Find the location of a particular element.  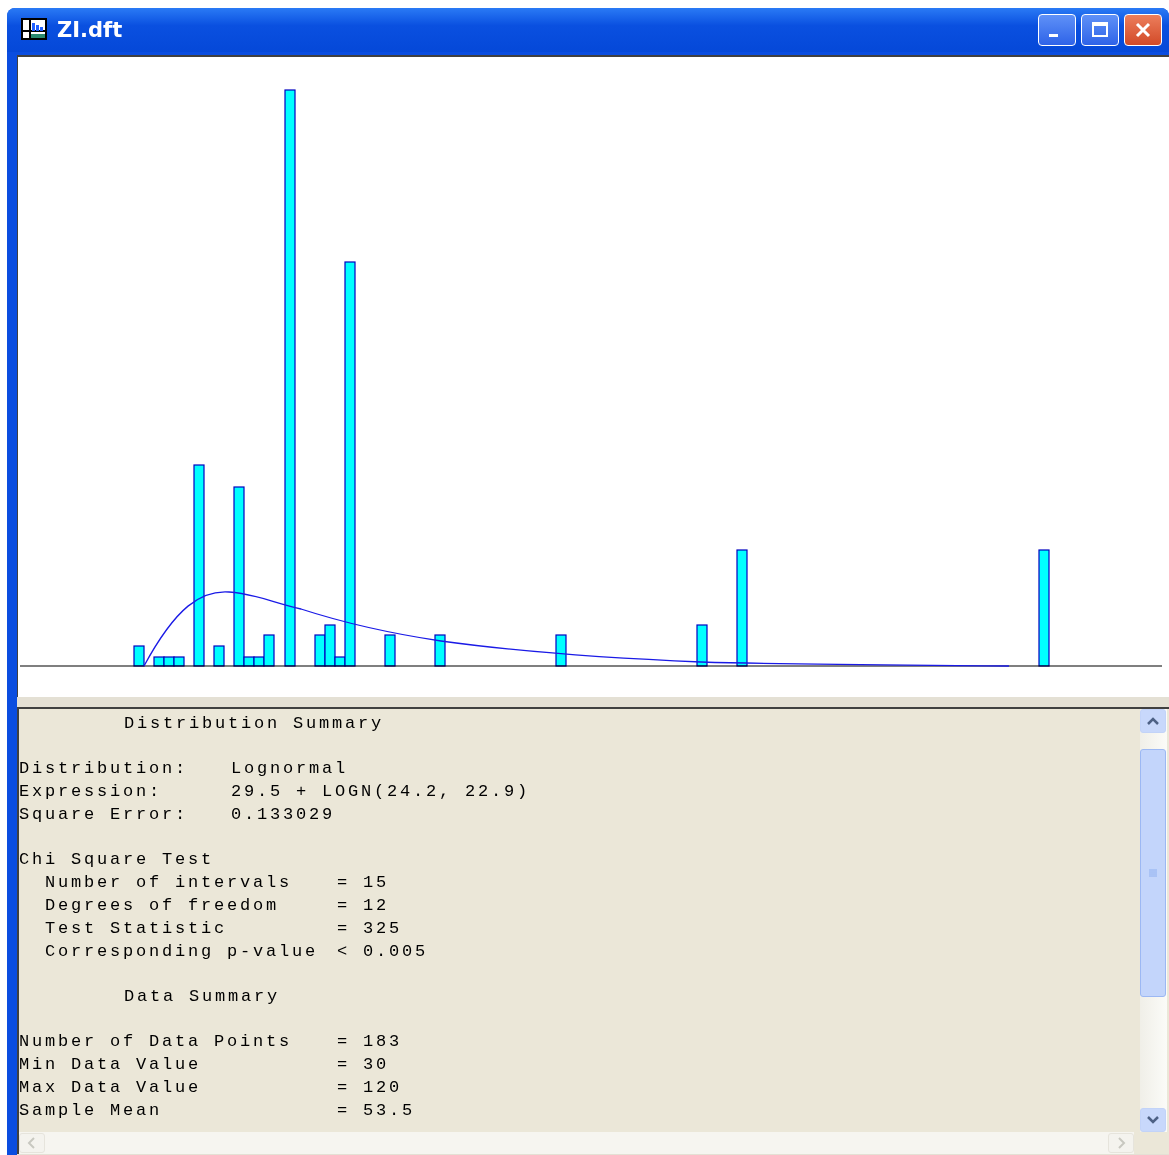

stat-label: Sample Mean is located at coordinates (91, 1111).